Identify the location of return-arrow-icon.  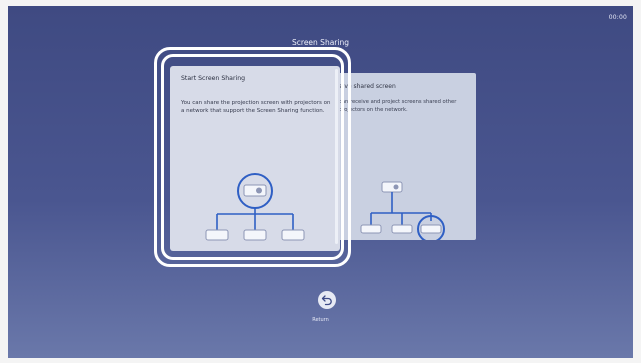
(326, 300).